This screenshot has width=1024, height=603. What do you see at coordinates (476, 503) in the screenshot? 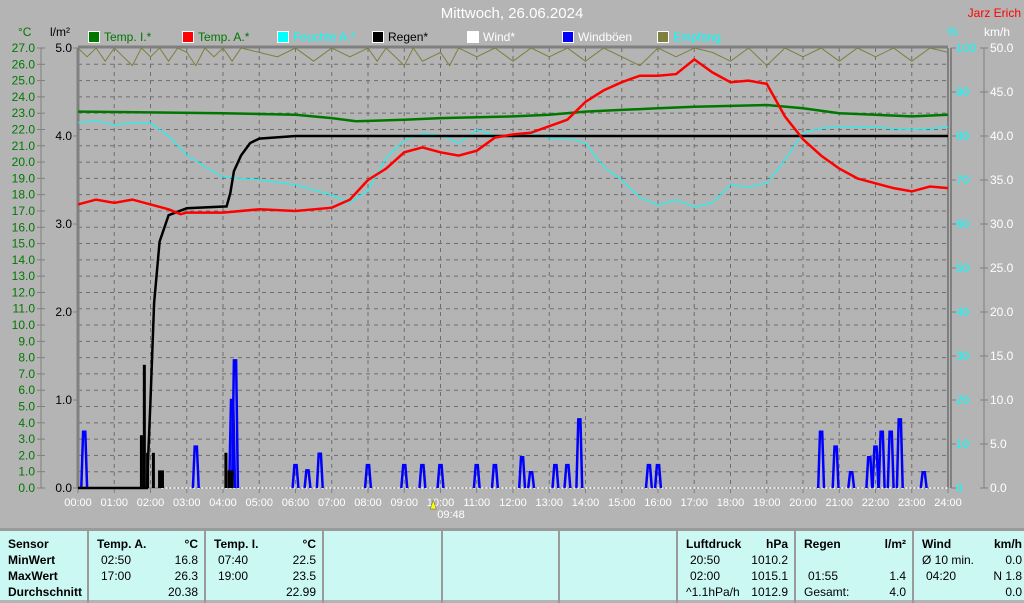
I see `x-tick-label: 11:00` at bounding box center [476, 503].